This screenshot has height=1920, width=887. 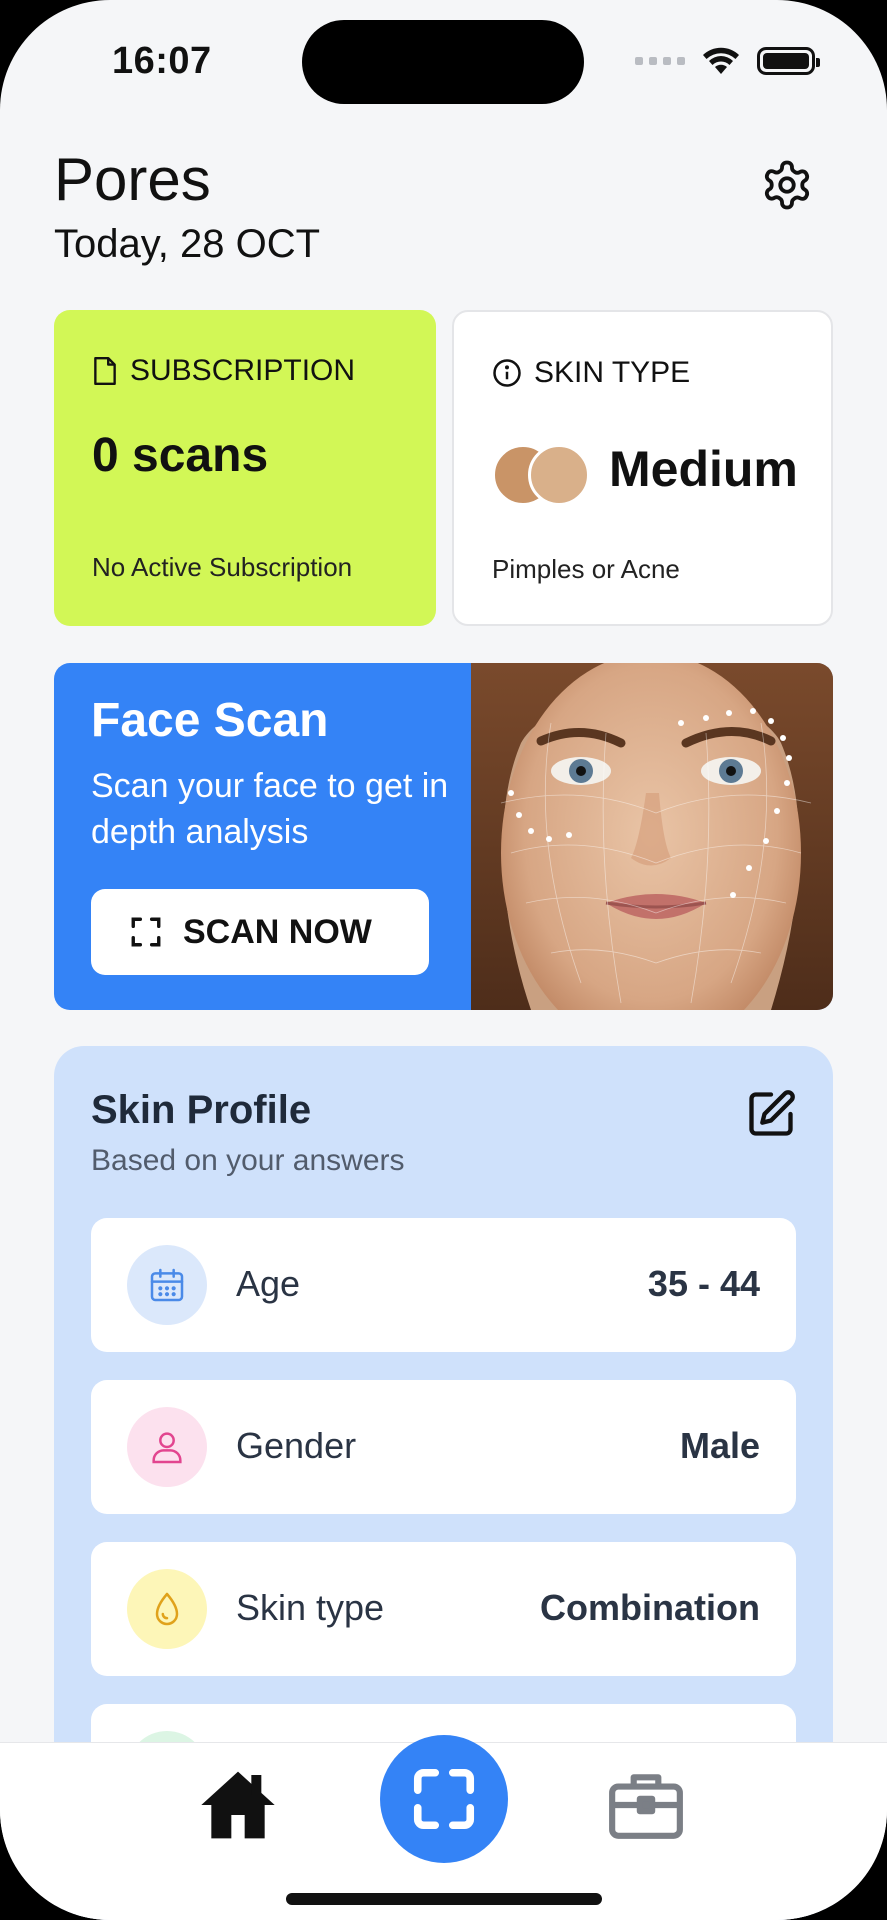 What do you see at coordinates (146, 932) in the screenshot?
I see `scan-frame-icon` at bounding box center [146, 932].